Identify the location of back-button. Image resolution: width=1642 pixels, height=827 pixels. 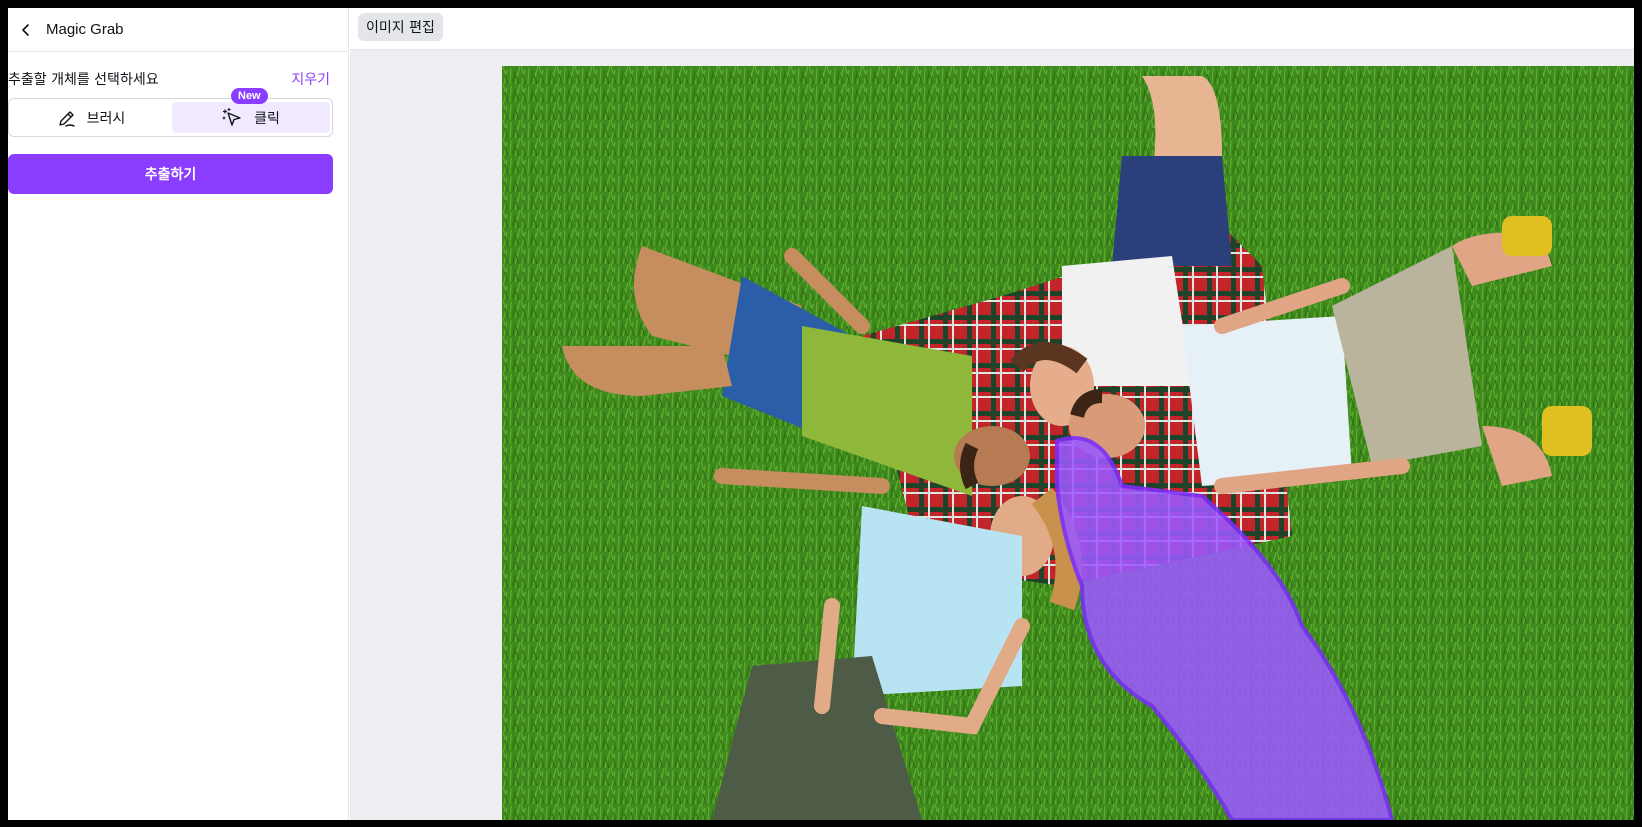
(26, 30).